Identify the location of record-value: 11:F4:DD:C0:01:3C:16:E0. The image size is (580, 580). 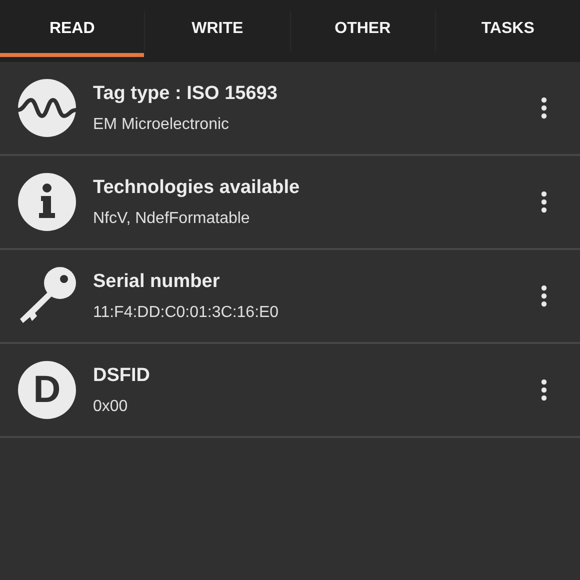
(186, 312).